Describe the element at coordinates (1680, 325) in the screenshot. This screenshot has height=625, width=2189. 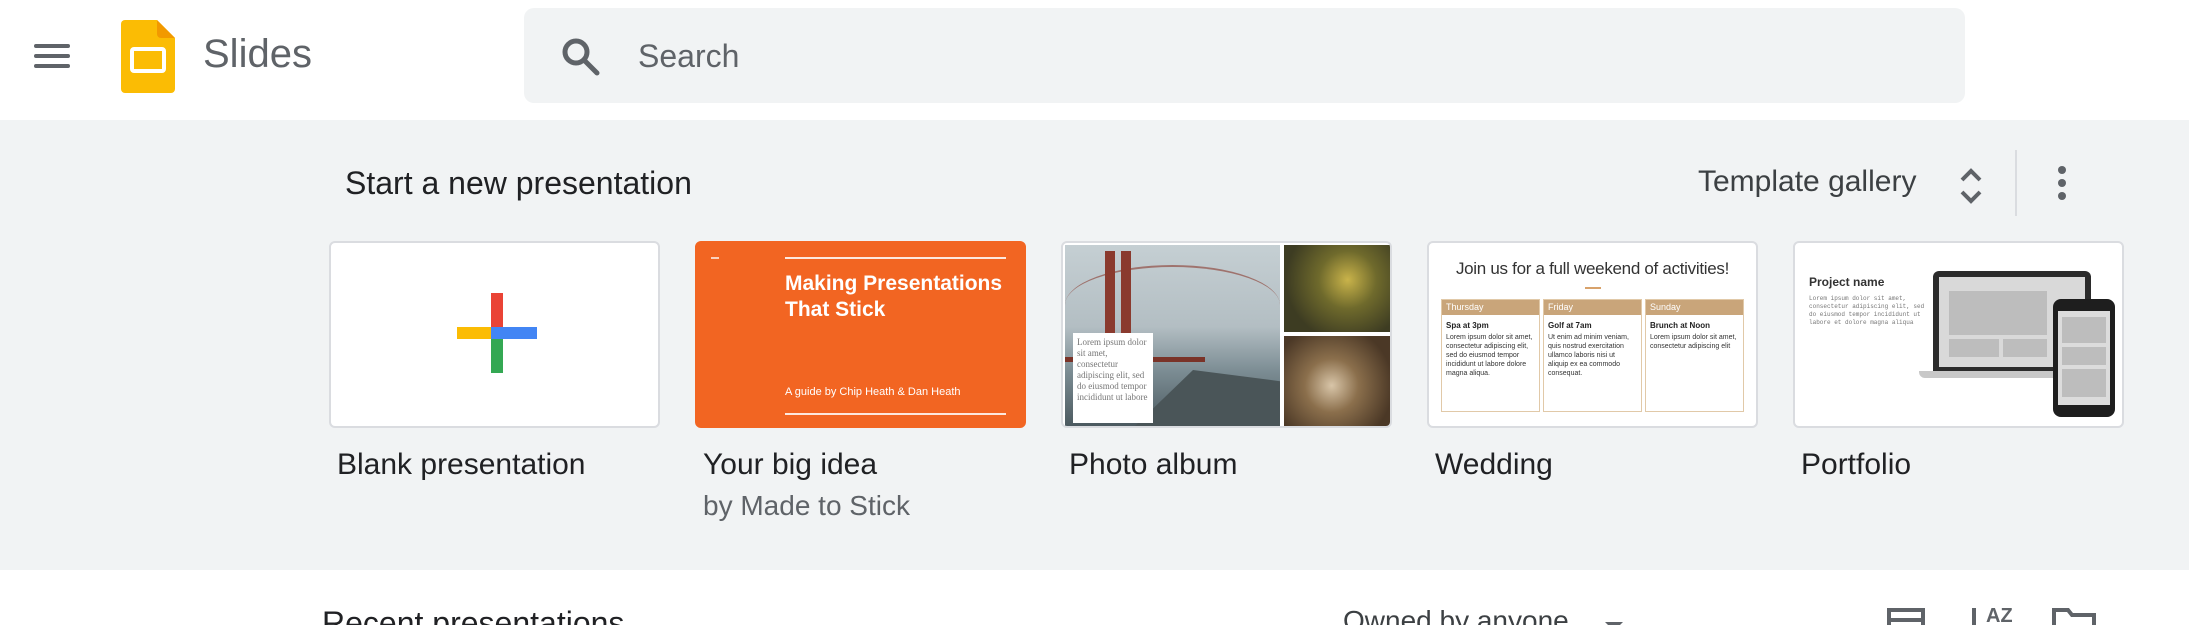
I see `schedule-time: Brunch at Noon` at that location.